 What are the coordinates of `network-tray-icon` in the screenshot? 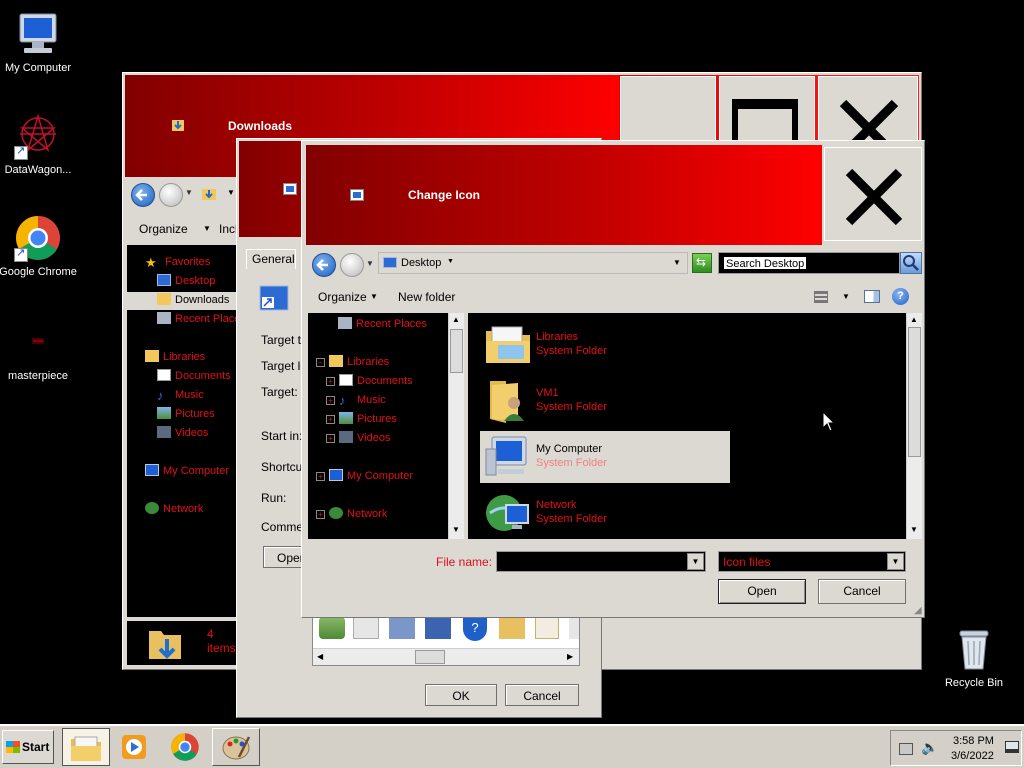 It's located at (906, 749).